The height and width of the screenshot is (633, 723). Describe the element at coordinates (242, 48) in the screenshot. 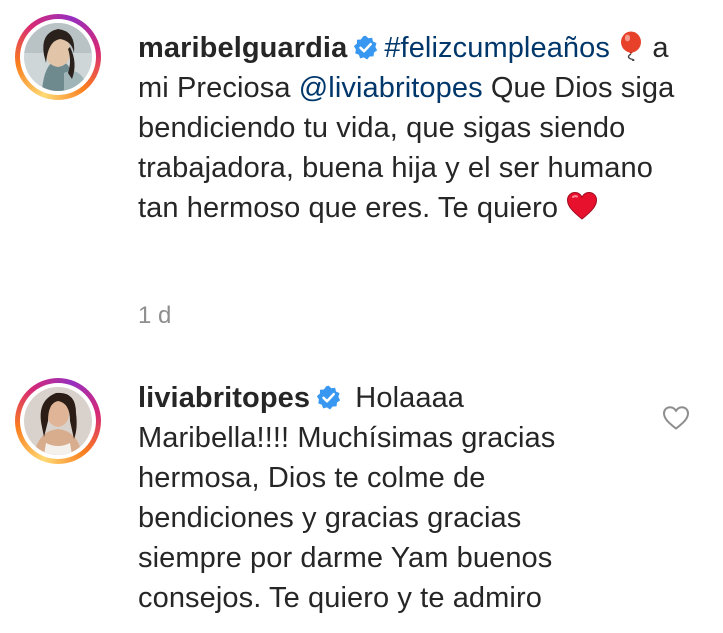

I see `username-link: maribelguardia` at that location.